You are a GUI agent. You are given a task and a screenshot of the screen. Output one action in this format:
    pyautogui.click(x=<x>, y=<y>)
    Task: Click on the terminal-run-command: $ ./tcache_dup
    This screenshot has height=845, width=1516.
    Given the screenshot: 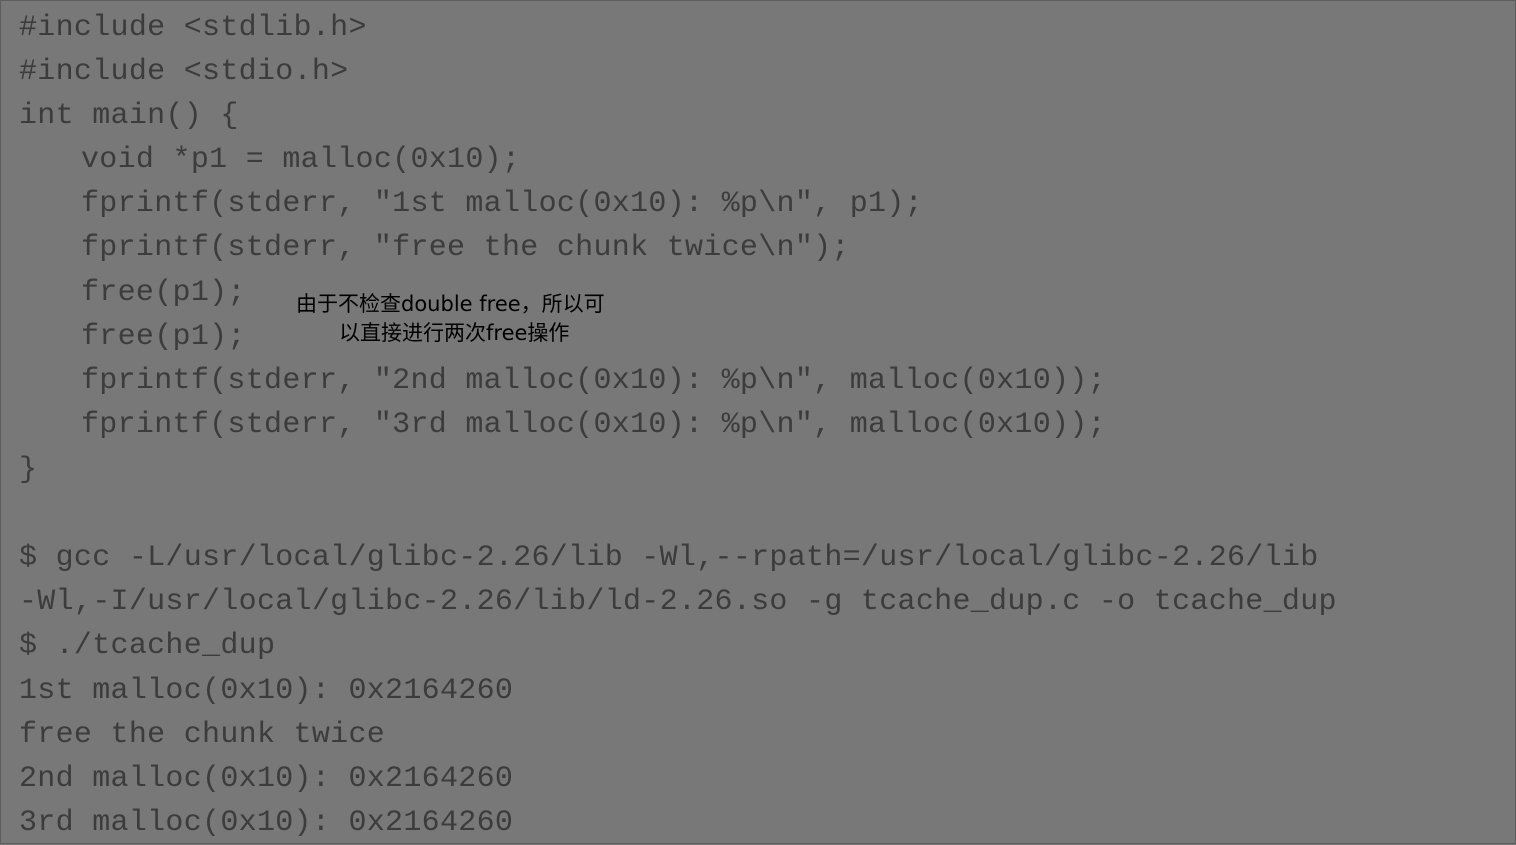 What is the action you would take?
    pyautogui.click(x=147, y=646)
    